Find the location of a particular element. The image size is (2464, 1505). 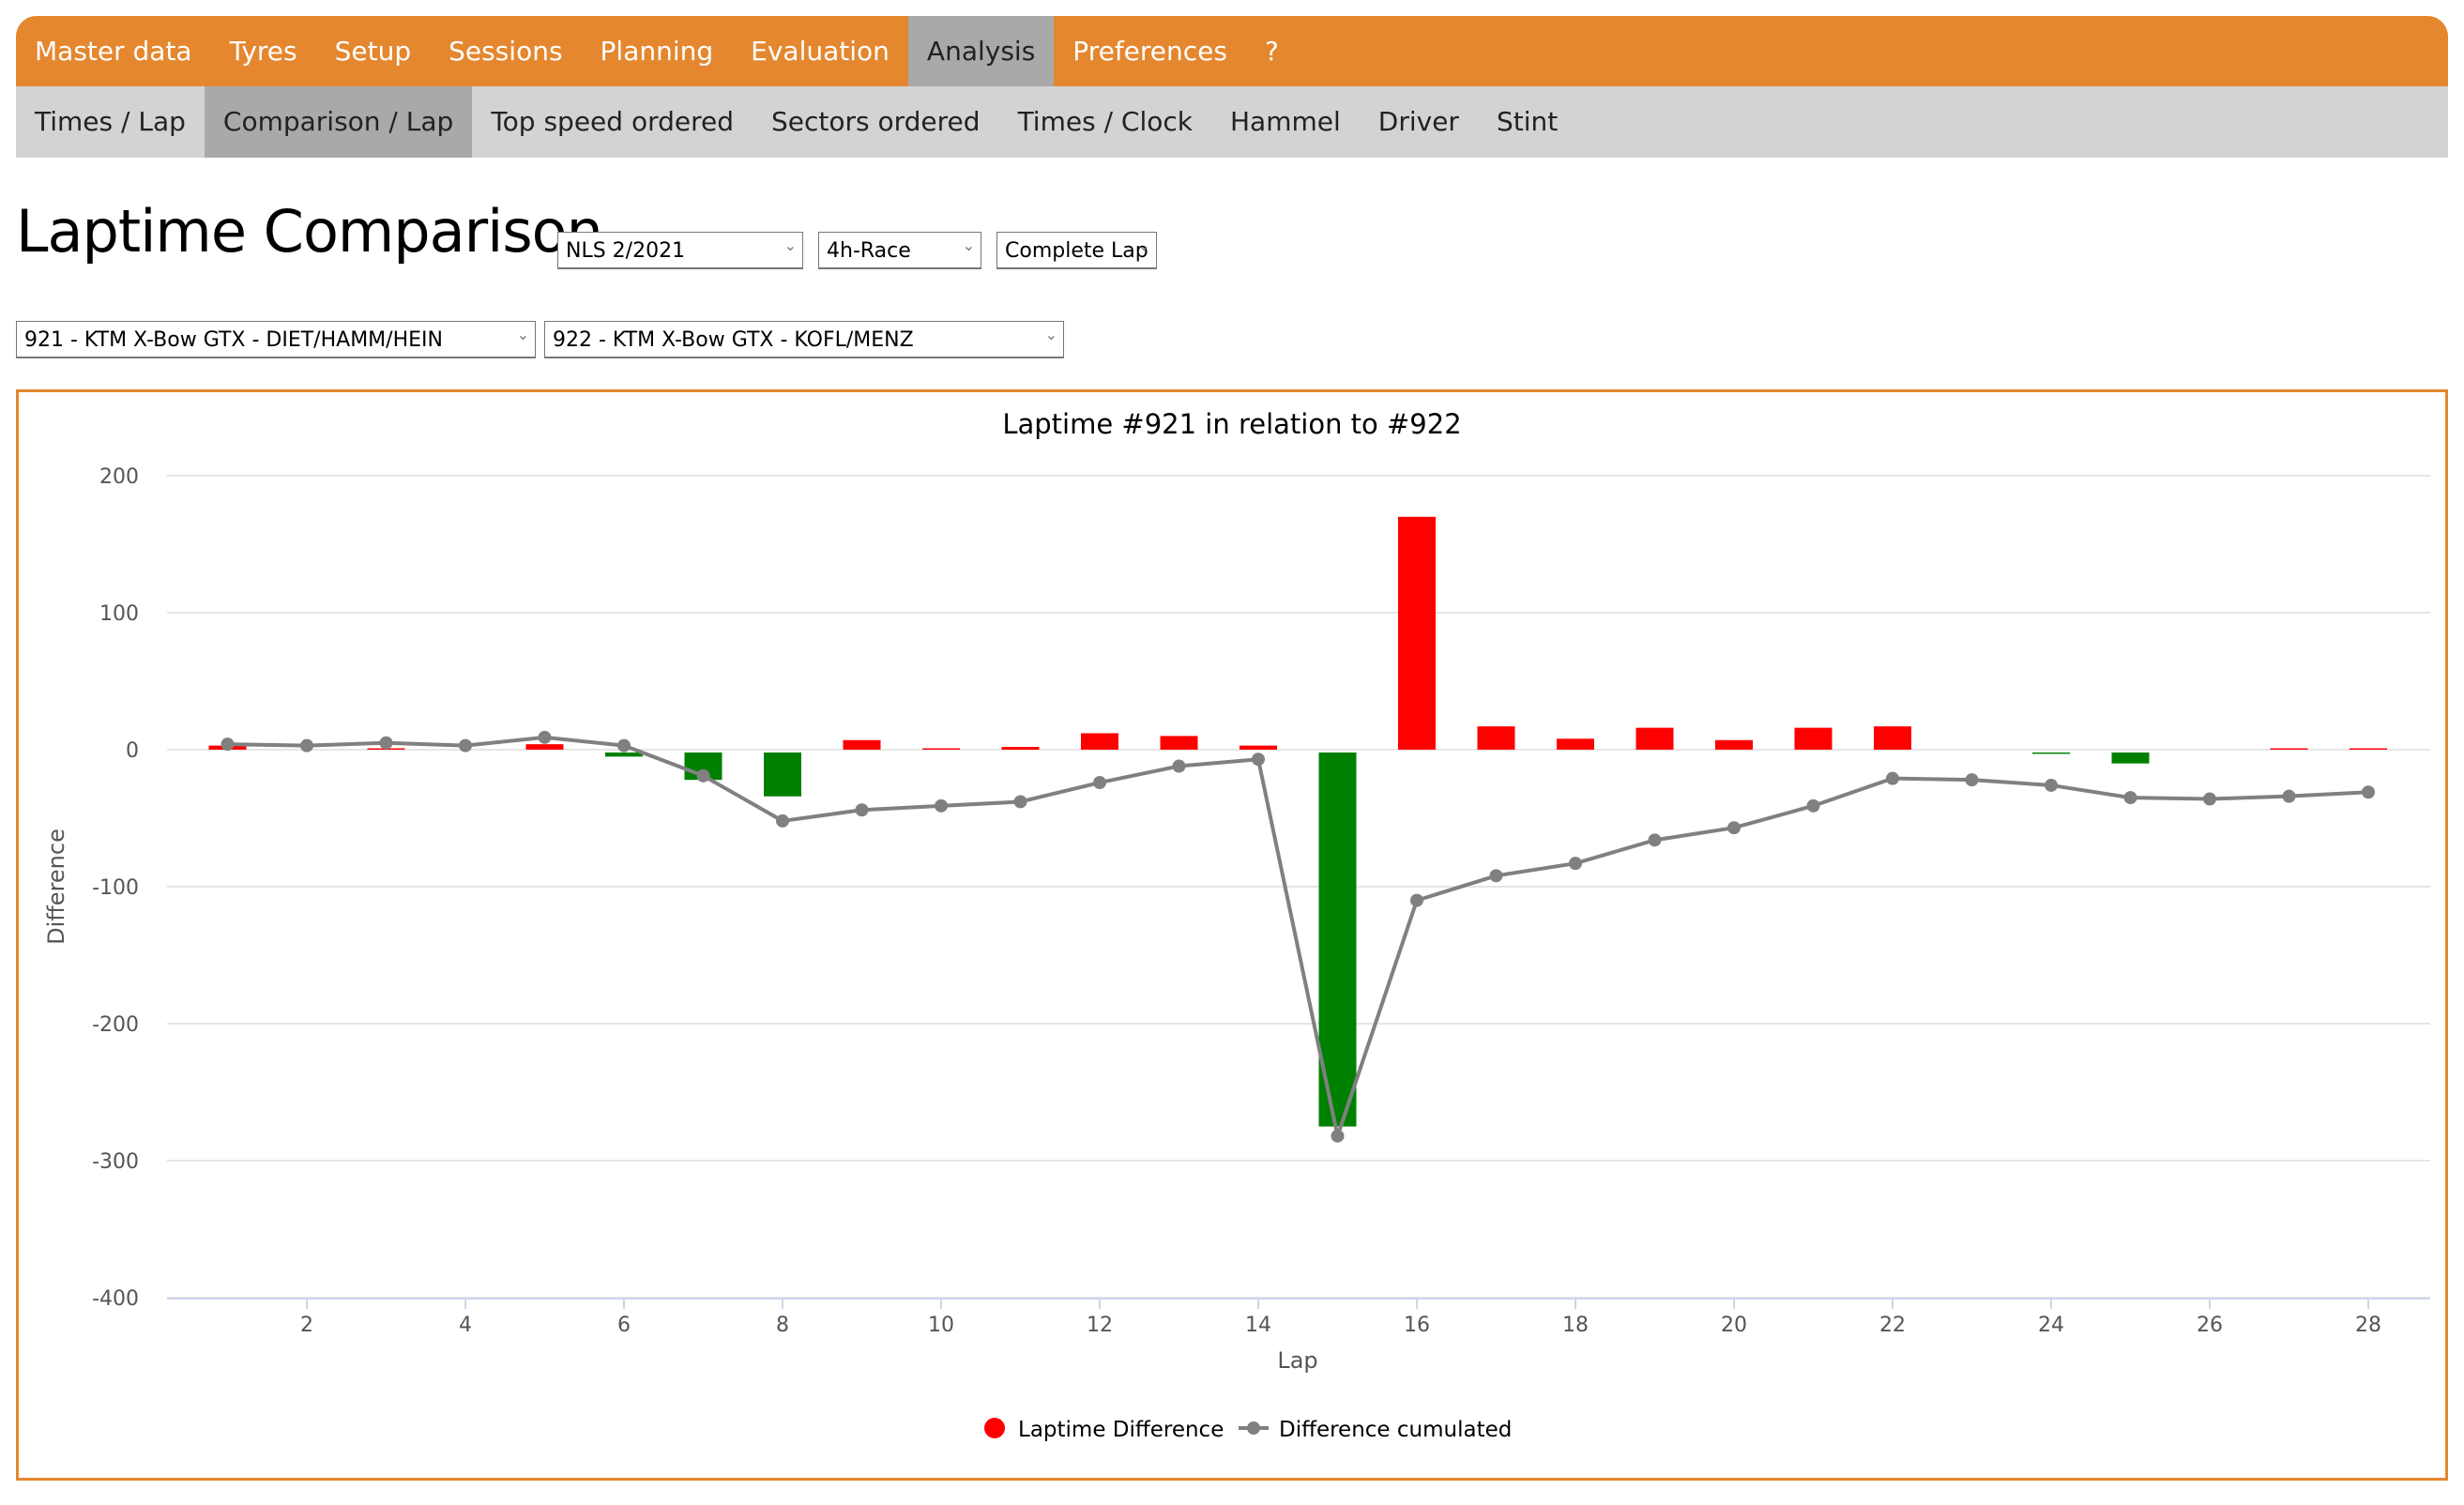

x-tick-label: 14 is located at coordinates (1258, 1325).